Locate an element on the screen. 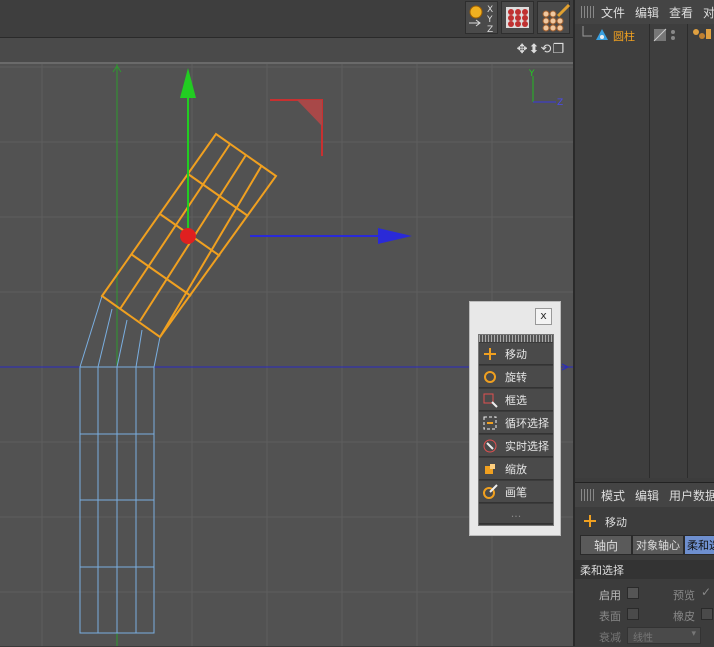  rubber-checkbox is located at coordinates (707, 614).